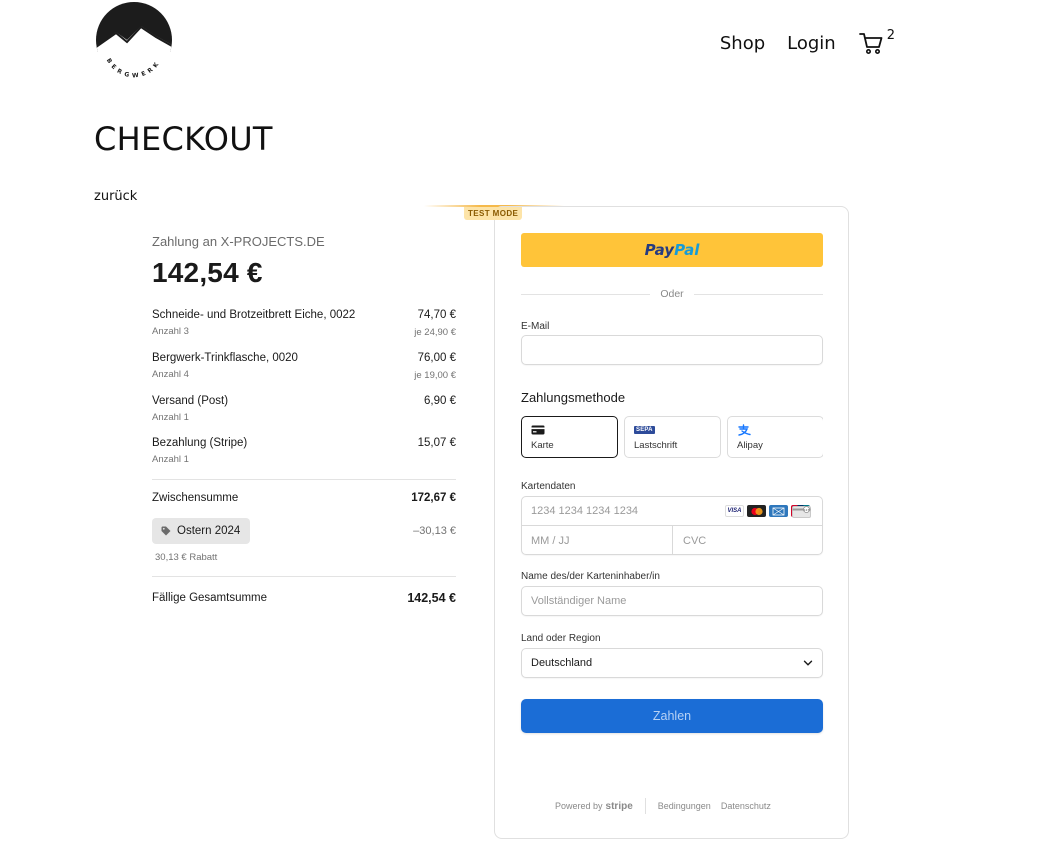  What do you see at coordinates (562, 663) in the screenshot?
I see `country-value: Deutschland` at bounding box center [562, 663].